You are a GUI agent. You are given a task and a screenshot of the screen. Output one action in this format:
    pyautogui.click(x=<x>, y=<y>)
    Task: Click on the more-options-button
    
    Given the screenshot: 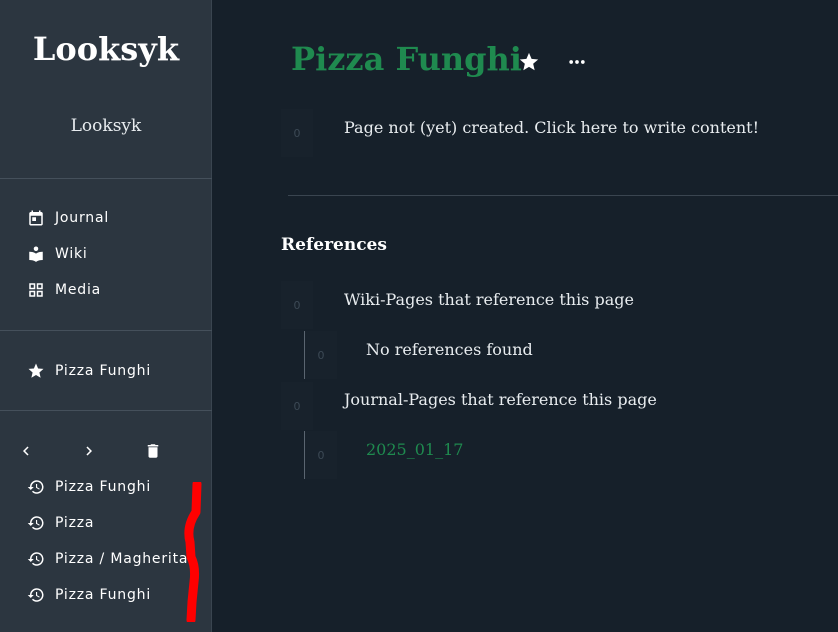 What is the action you would take?
    pyautogui.click(x=577, y=62)
    